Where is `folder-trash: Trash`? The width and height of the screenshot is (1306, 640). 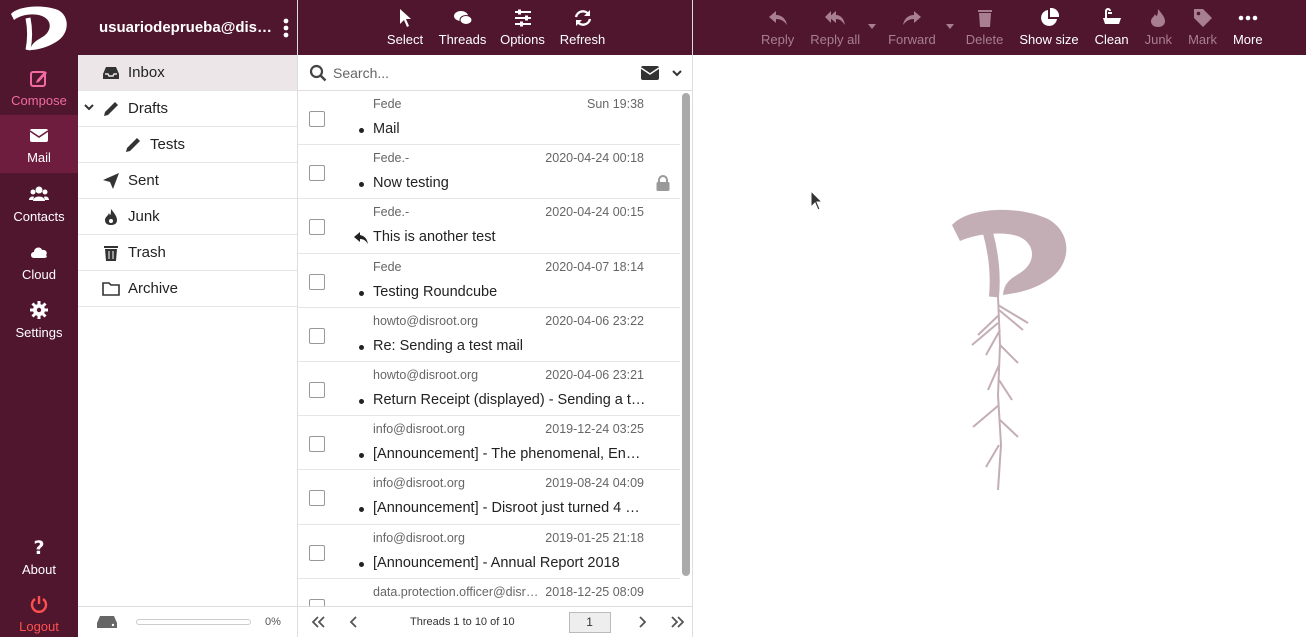
folder-trash: Trash is located at coordinates (187, 253).